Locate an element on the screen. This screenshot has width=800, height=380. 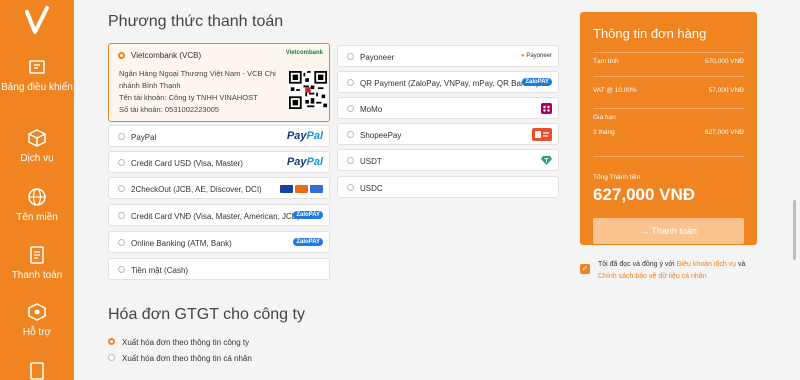
sidebar-item-billing: Thanh toán is located at coordinates (37, 263).